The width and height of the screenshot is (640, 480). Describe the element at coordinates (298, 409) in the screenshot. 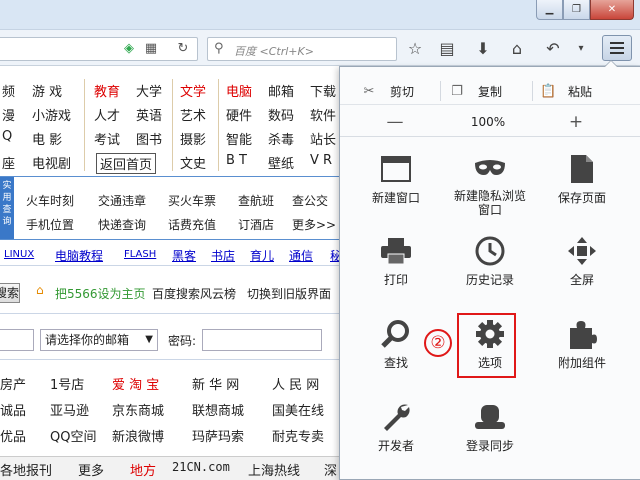

I see `shop-link: 国美在线` at that location.